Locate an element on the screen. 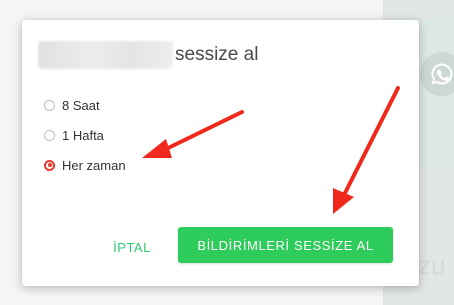  radio-1-week is located at coordinates (49, 135).